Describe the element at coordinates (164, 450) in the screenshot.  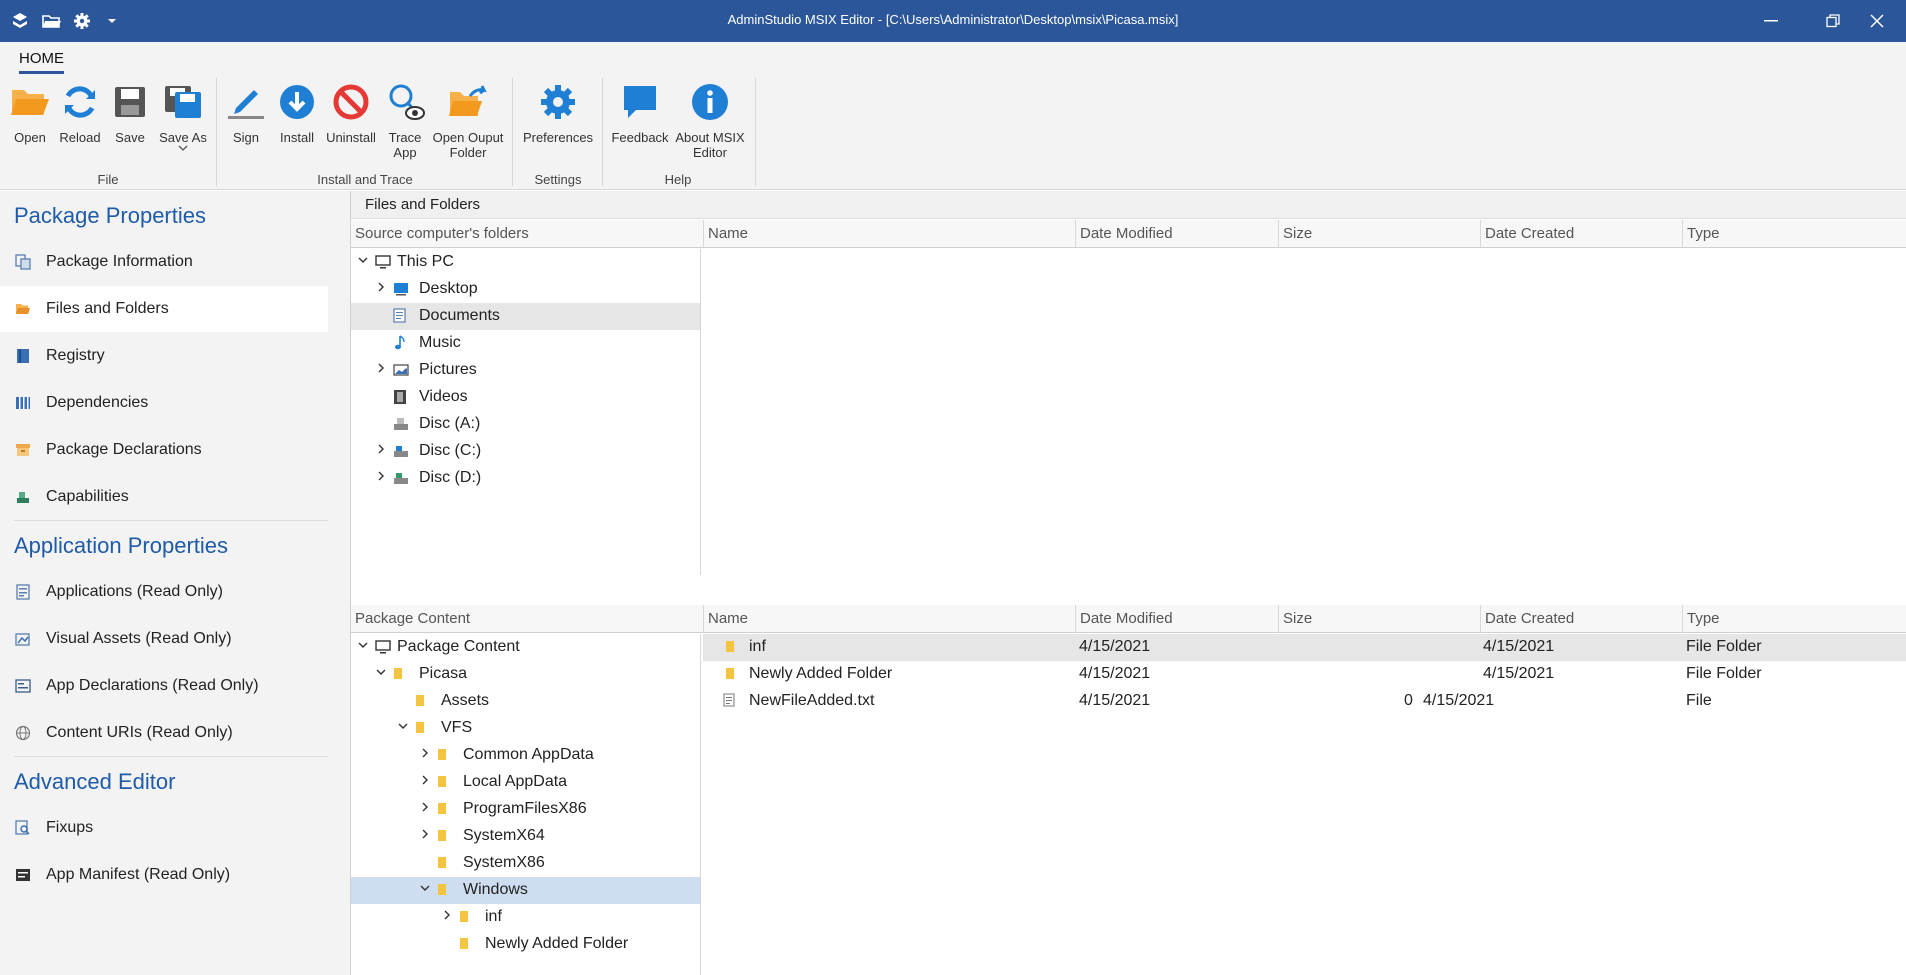
I see `nav-item-package-declarations: Package Declarations` at that location.